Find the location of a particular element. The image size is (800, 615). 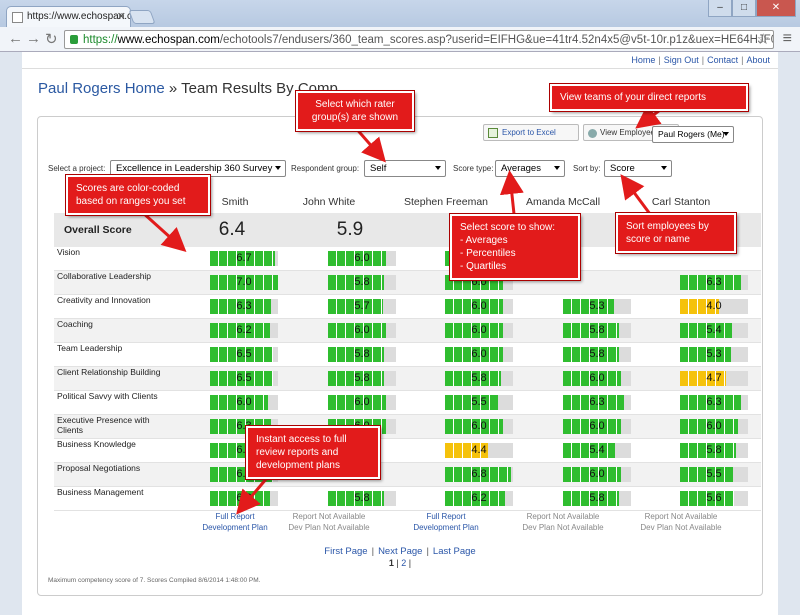

back-arrow-icon: ← is located at coordinates (15, 38).